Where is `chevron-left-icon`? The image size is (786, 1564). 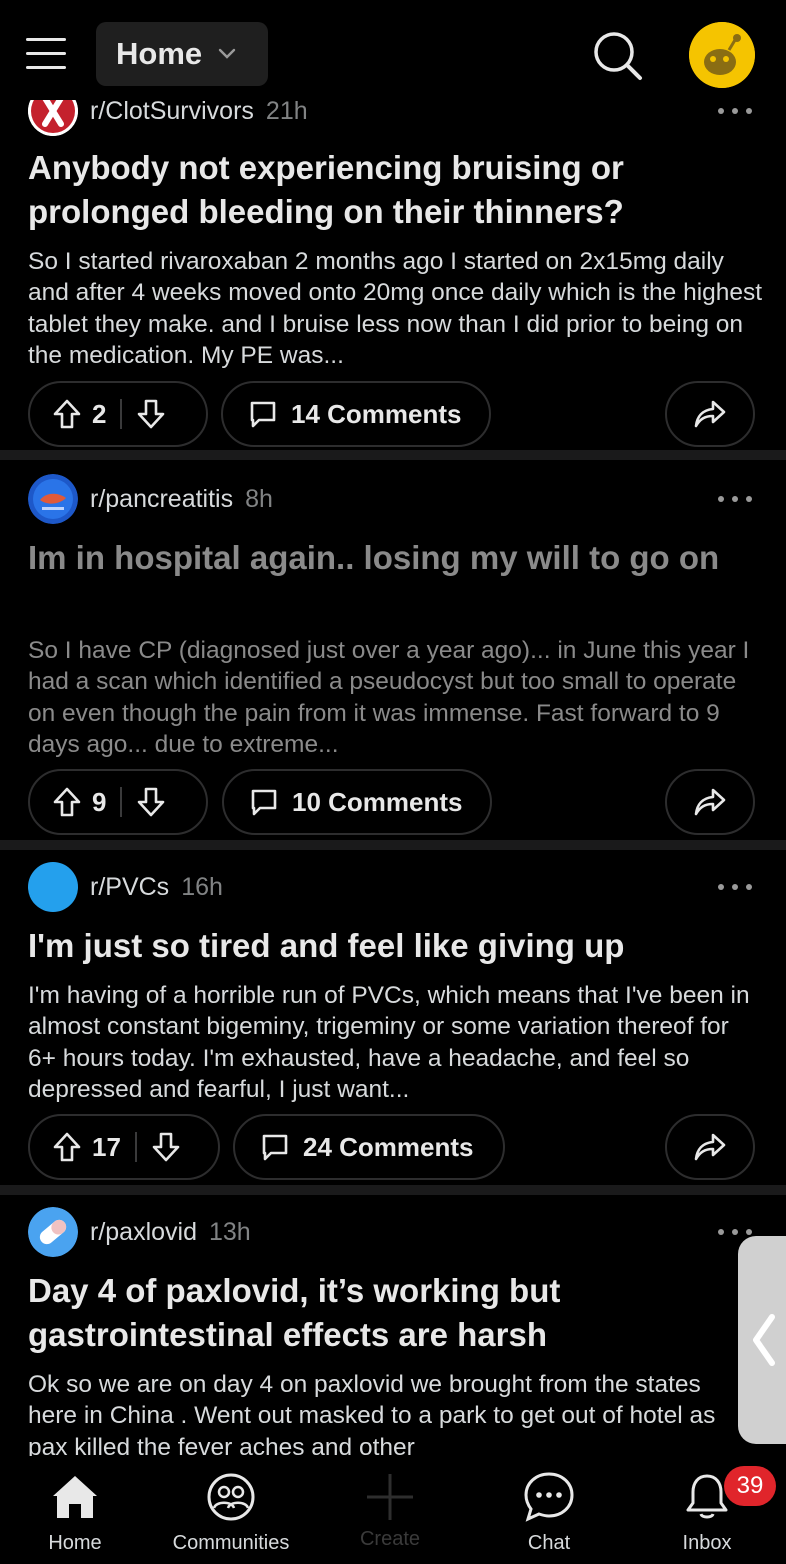 chevron-left-icon is located at coordinates (764, 1340).